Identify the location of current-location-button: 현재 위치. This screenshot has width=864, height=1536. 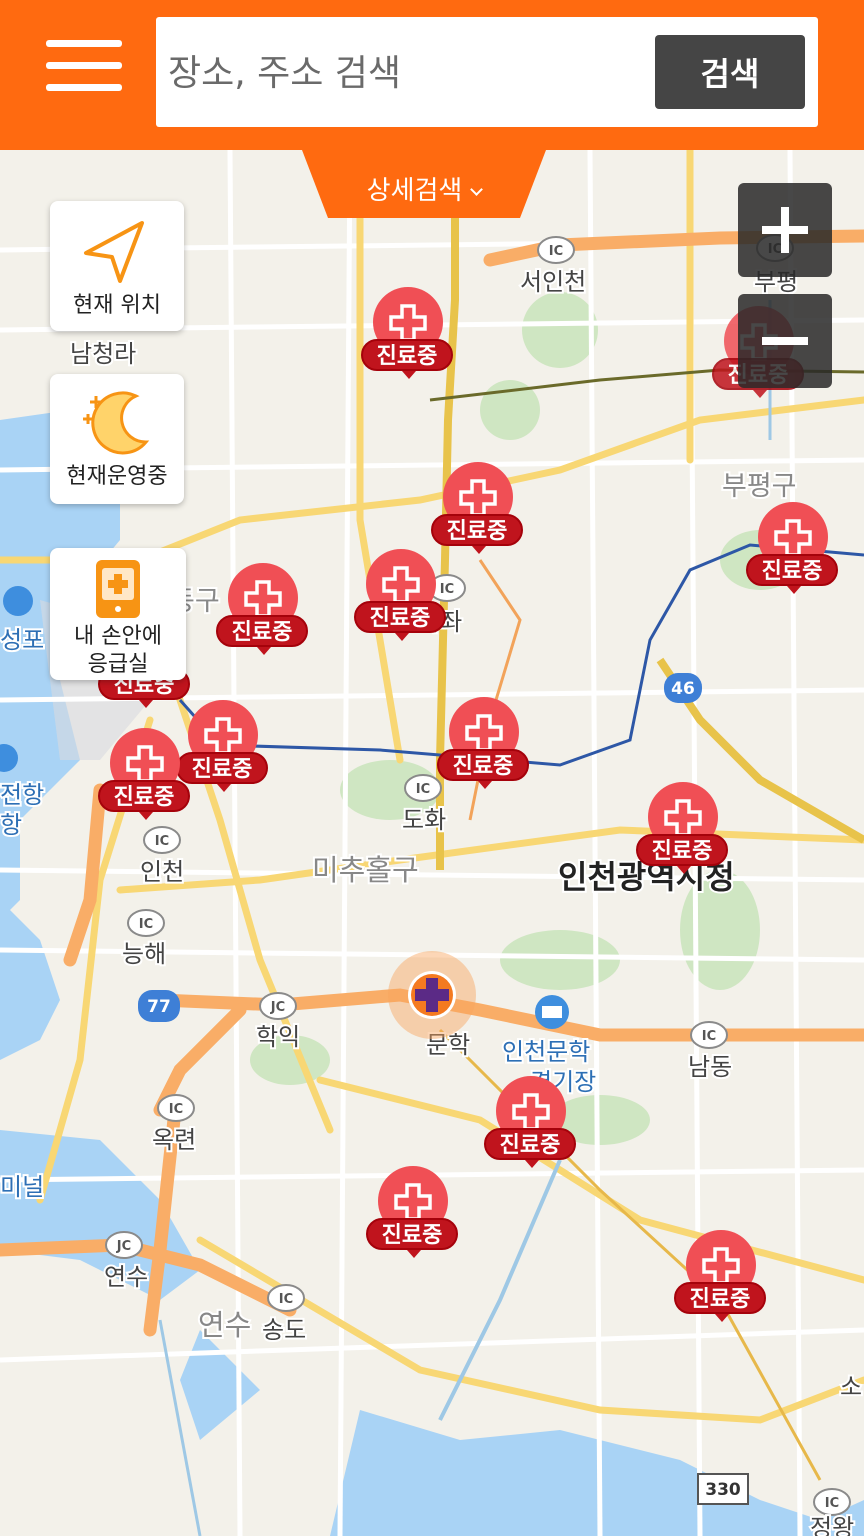
(117, 266).